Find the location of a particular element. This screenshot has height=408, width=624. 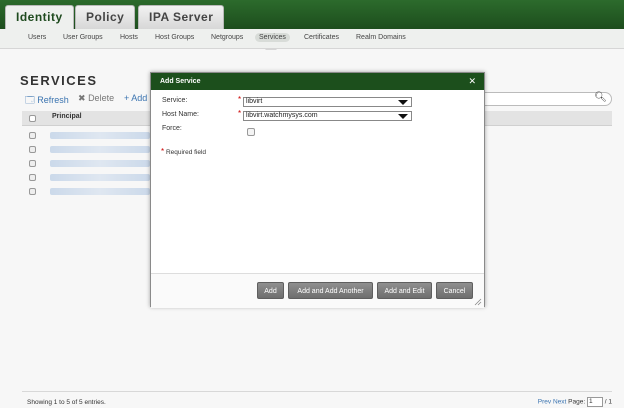

required-field-text: Required field is located at coordinates (186, 152).